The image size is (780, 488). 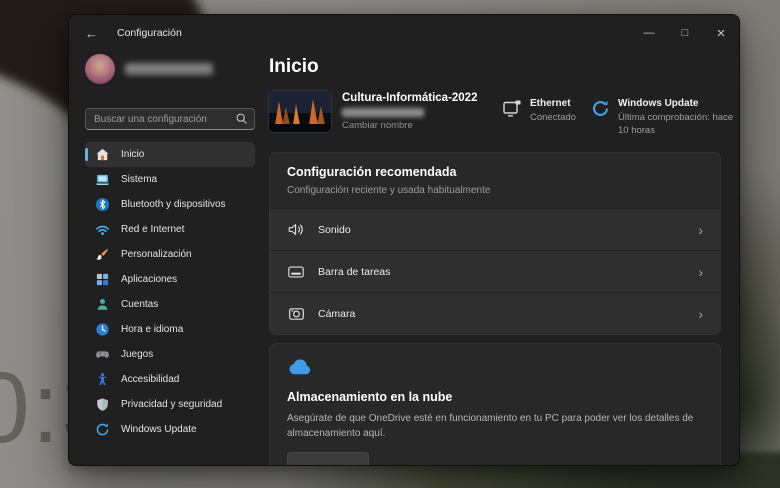 I want to click on wifi-icon, so click(x=102, y=229).